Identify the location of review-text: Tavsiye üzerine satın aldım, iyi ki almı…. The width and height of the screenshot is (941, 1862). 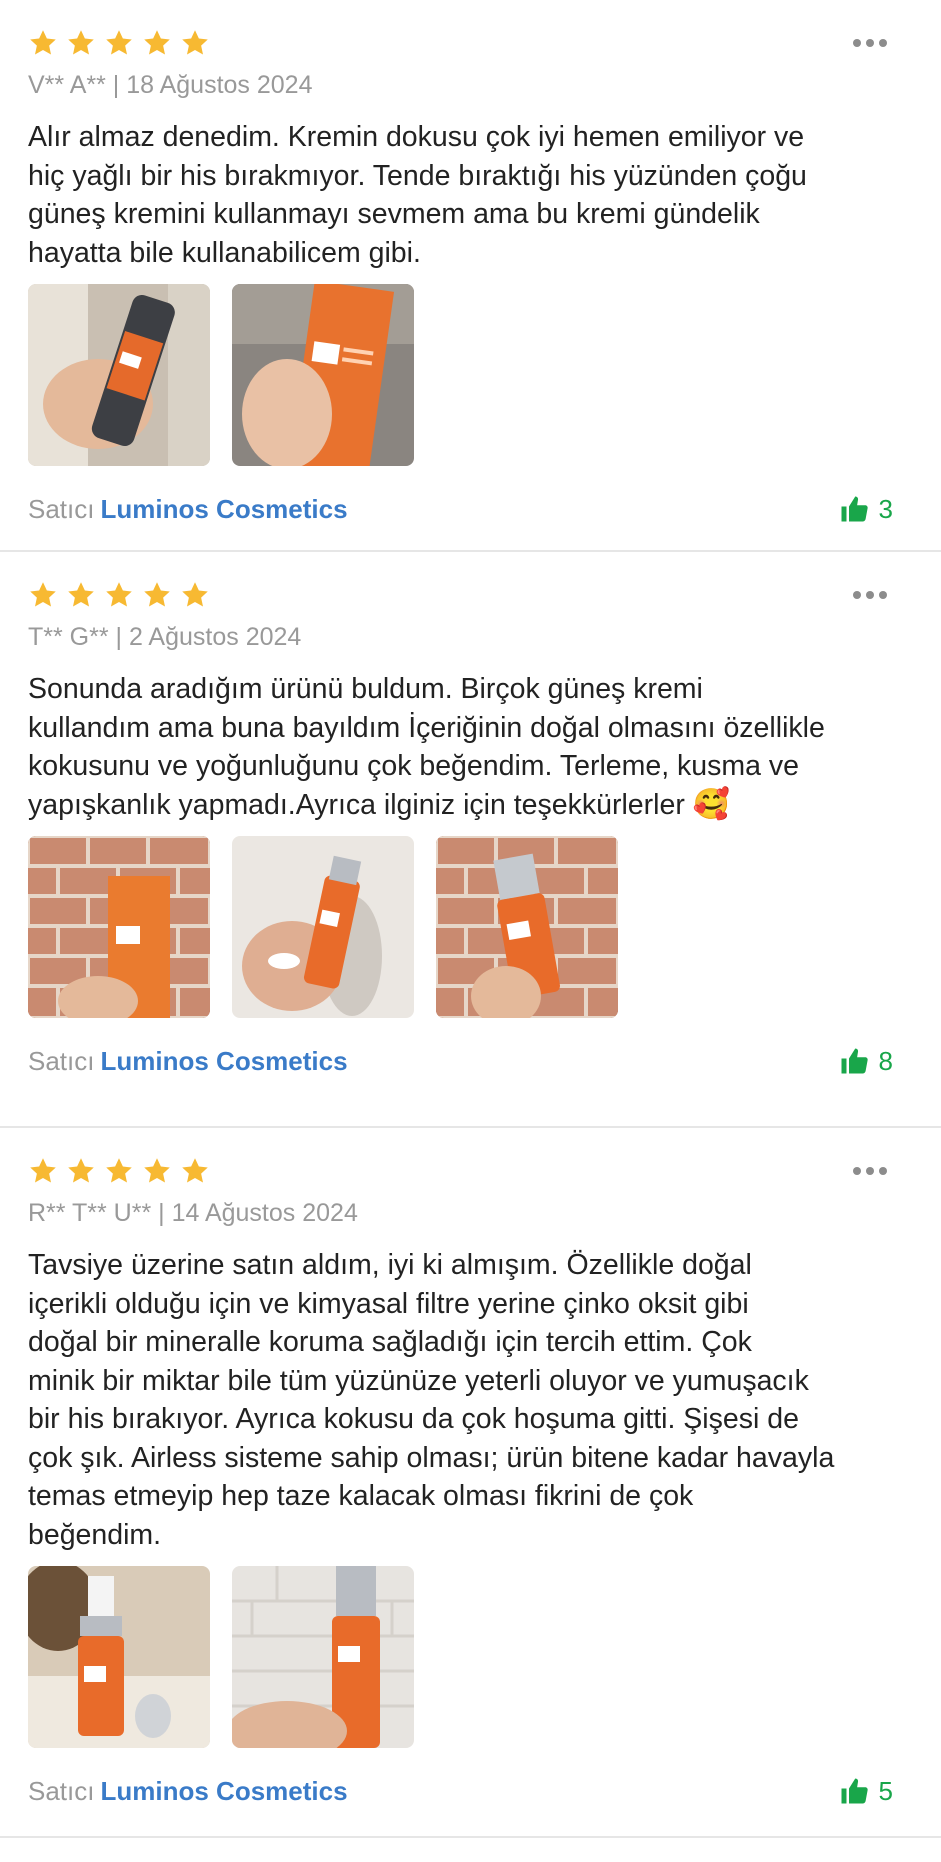
(431, 1400).